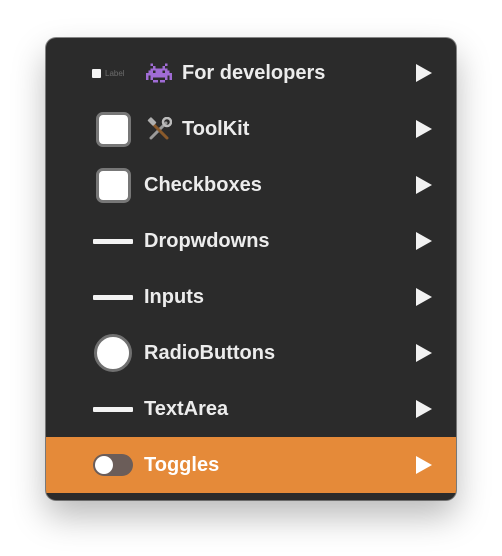  Describe the element at coordinates (254, 73) in the screenshot. I see `menu-item-label: For developers` at that location.